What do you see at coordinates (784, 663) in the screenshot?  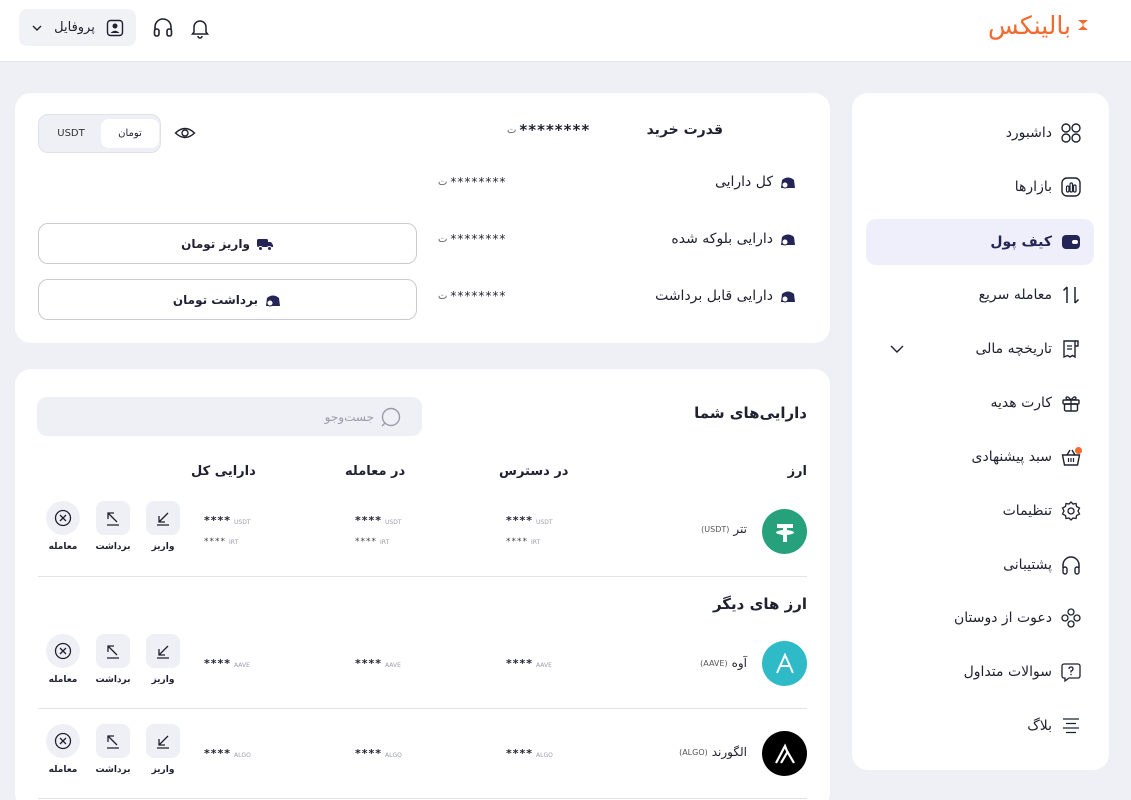 I see `aave-logo-icon` at bounding box center [784, 663].